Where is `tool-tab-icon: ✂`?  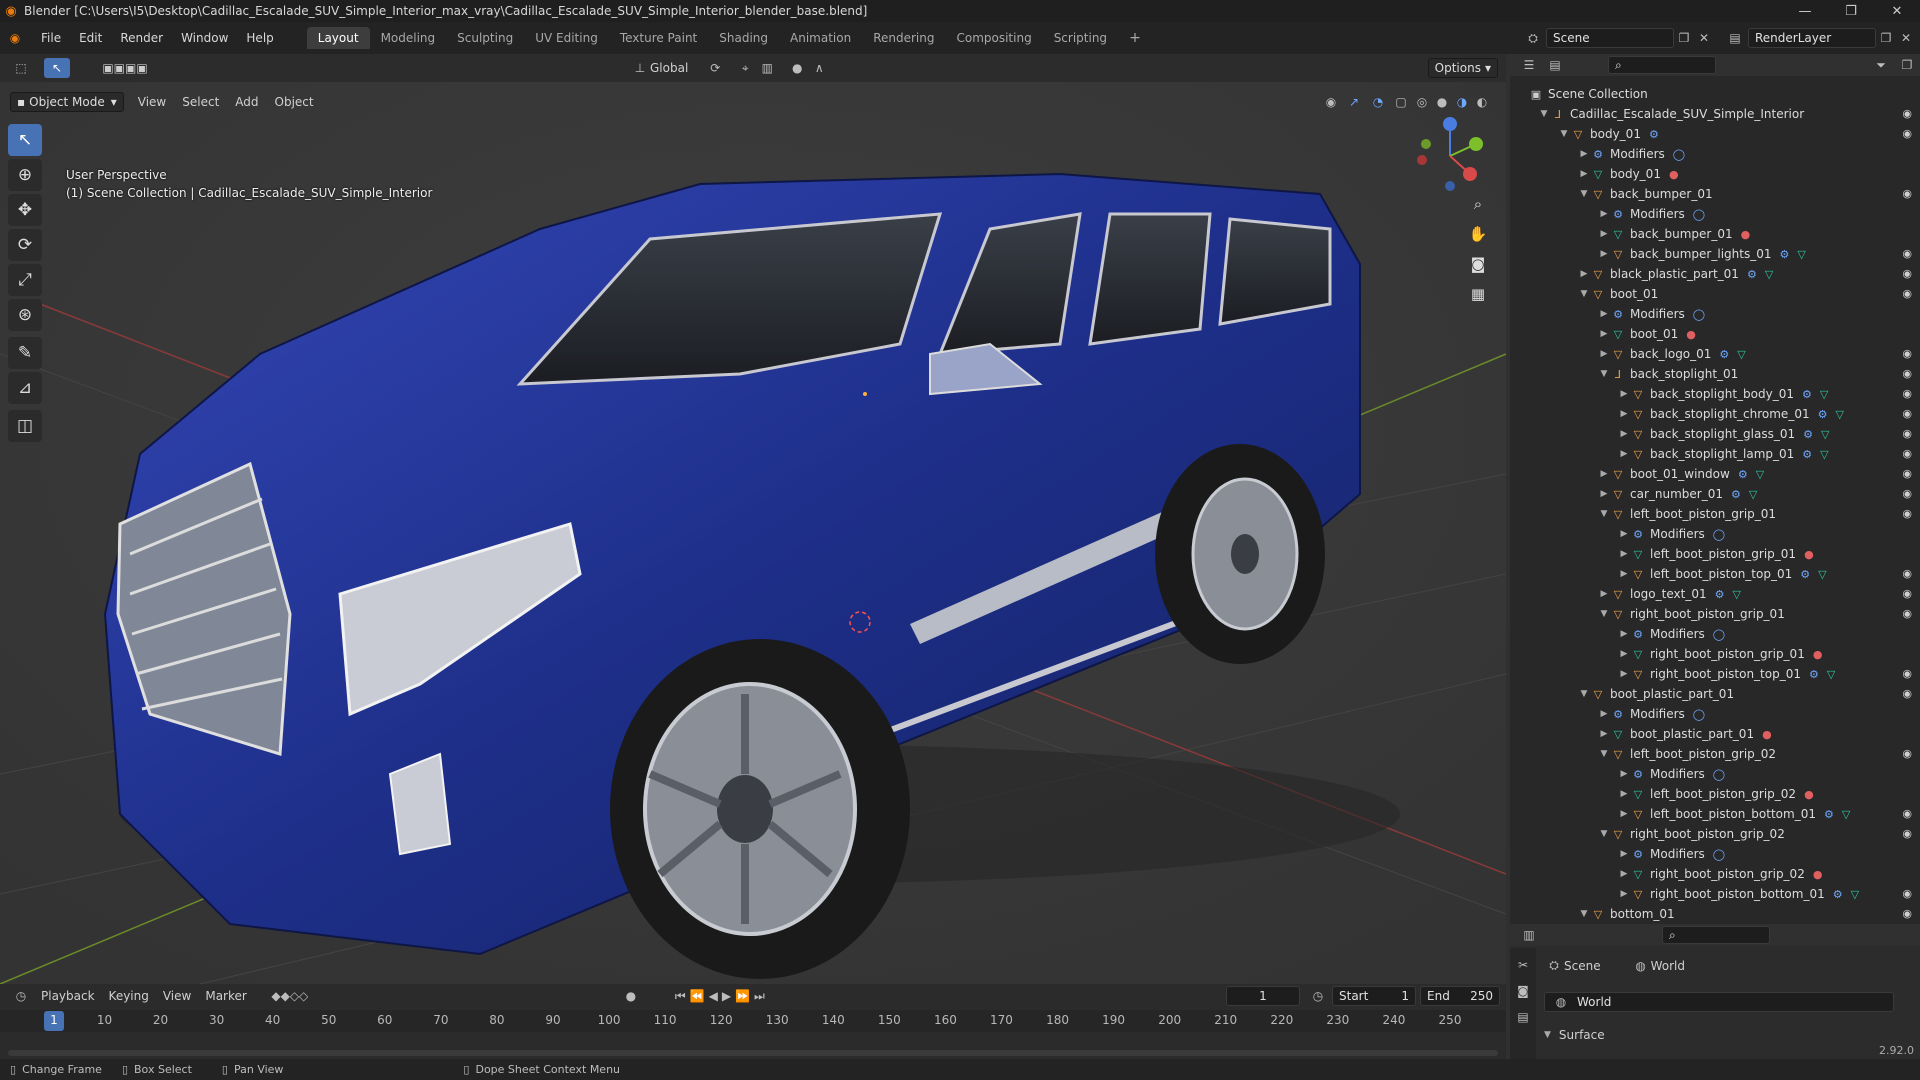
tool-tab-icon: ✂ is located at coordinates (1523, 965).